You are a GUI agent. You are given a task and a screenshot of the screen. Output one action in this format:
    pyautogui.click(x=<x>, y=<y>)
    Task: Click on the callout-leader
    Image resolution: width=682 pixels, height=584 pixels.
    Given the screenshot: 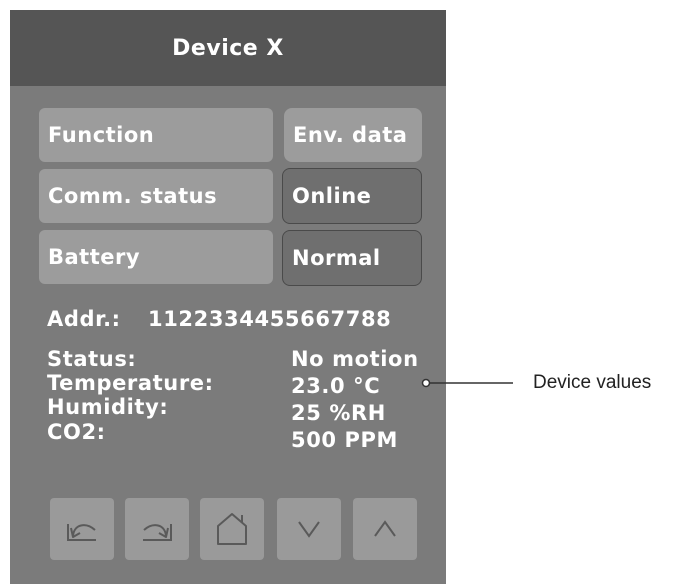 What is the action you would take?
    pyautogui.click(x=467, y=383)
    